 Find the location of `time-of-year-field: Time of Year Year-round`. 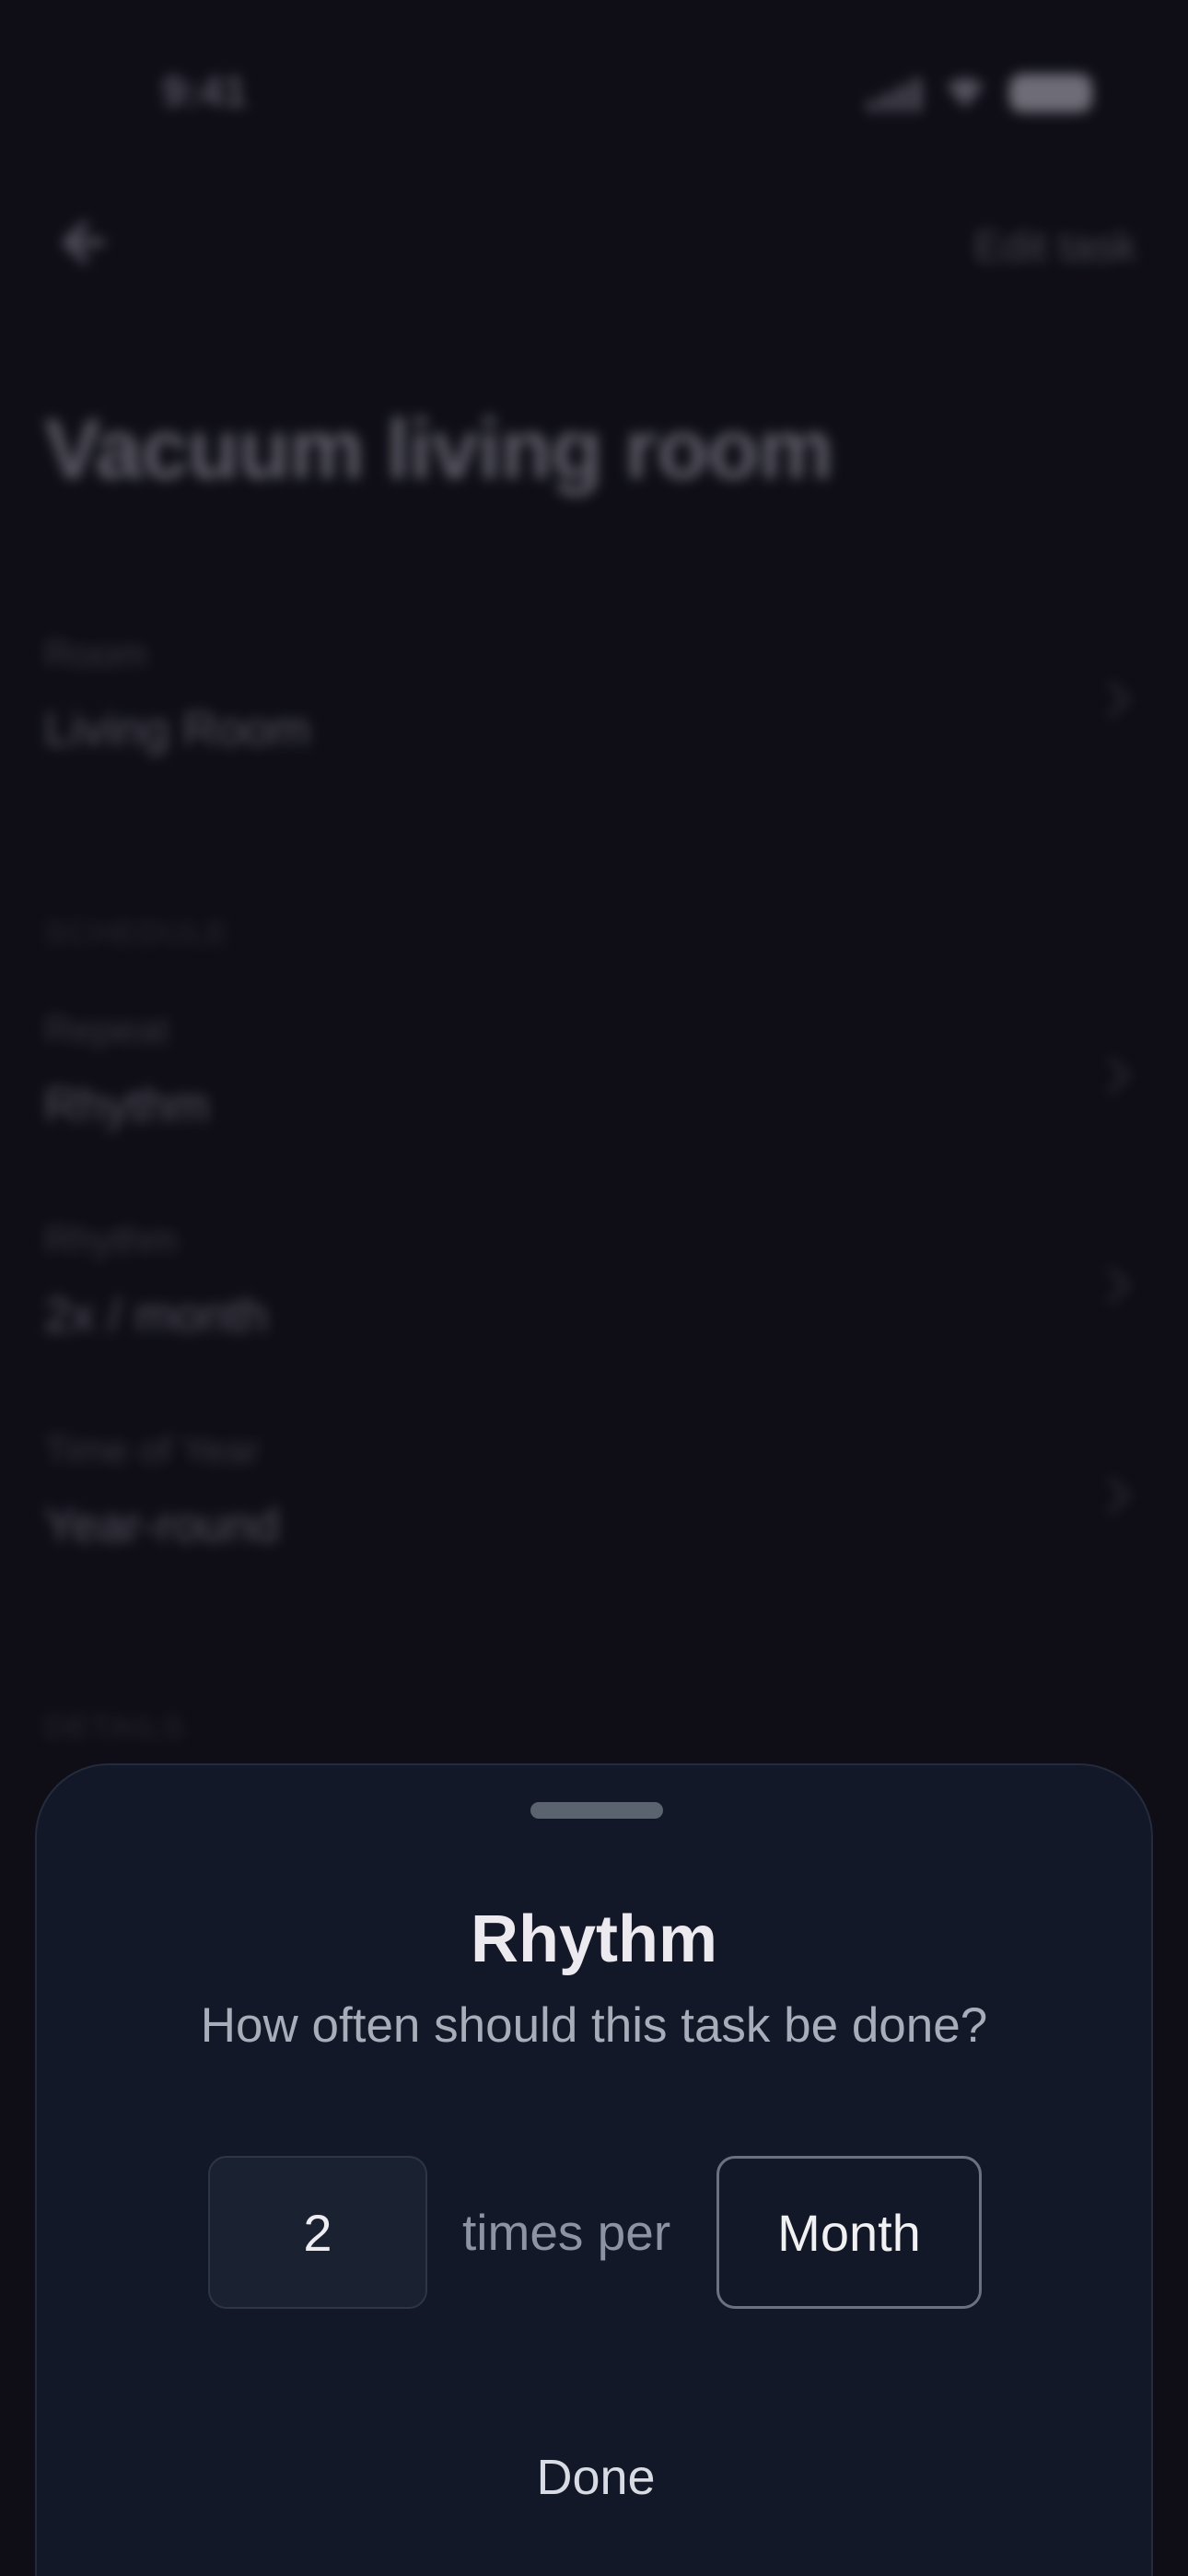

time-of-year-field: Time of Year Year-round is located at coordinates (594, 1490).